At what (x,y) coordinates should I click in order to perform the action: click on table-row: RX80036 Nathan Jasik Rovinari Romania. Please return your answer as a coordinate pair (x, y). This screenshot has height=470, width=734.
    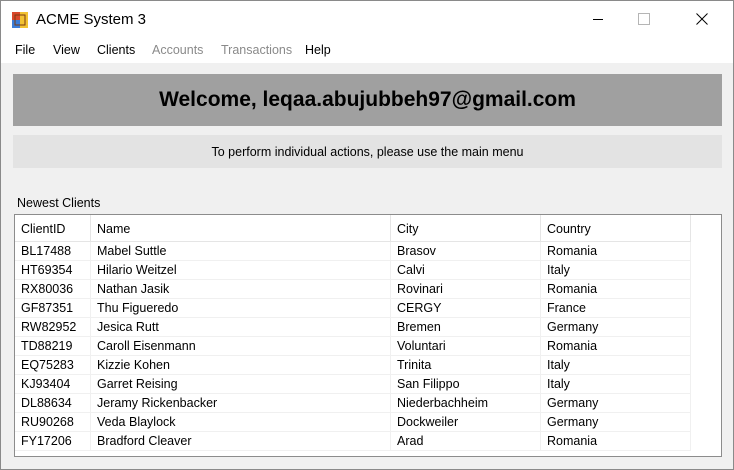
    Looking at the image, I should click on (368, 289).